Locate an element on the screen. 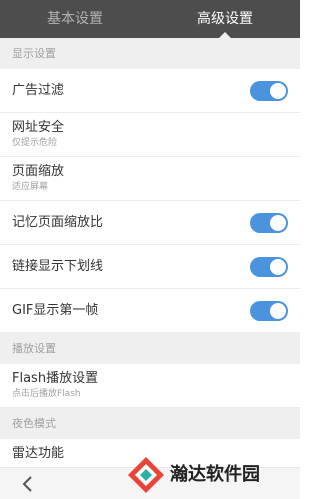  back-arrow-icon is located at coordinates (28, 484).